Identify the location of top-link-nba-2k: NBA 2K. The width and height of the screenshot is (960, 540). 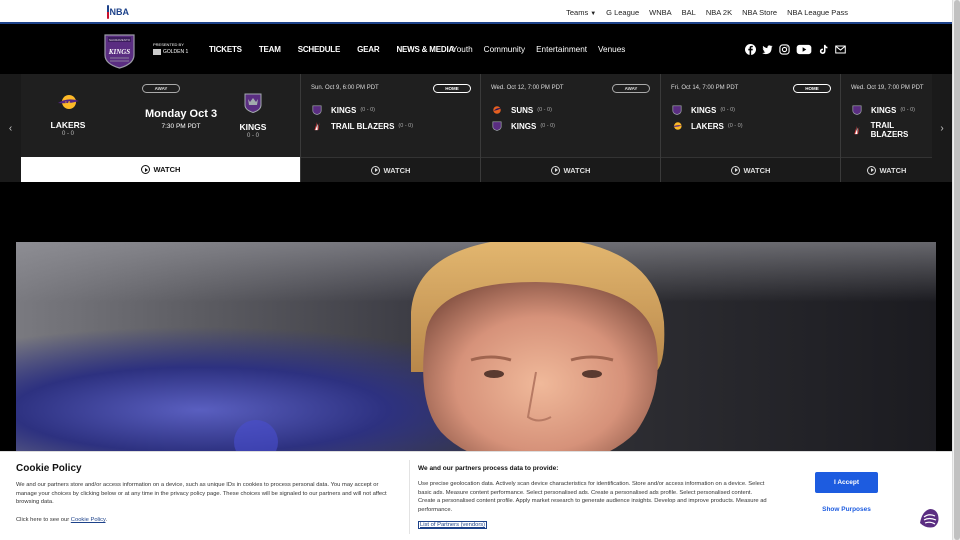
(719, 12).